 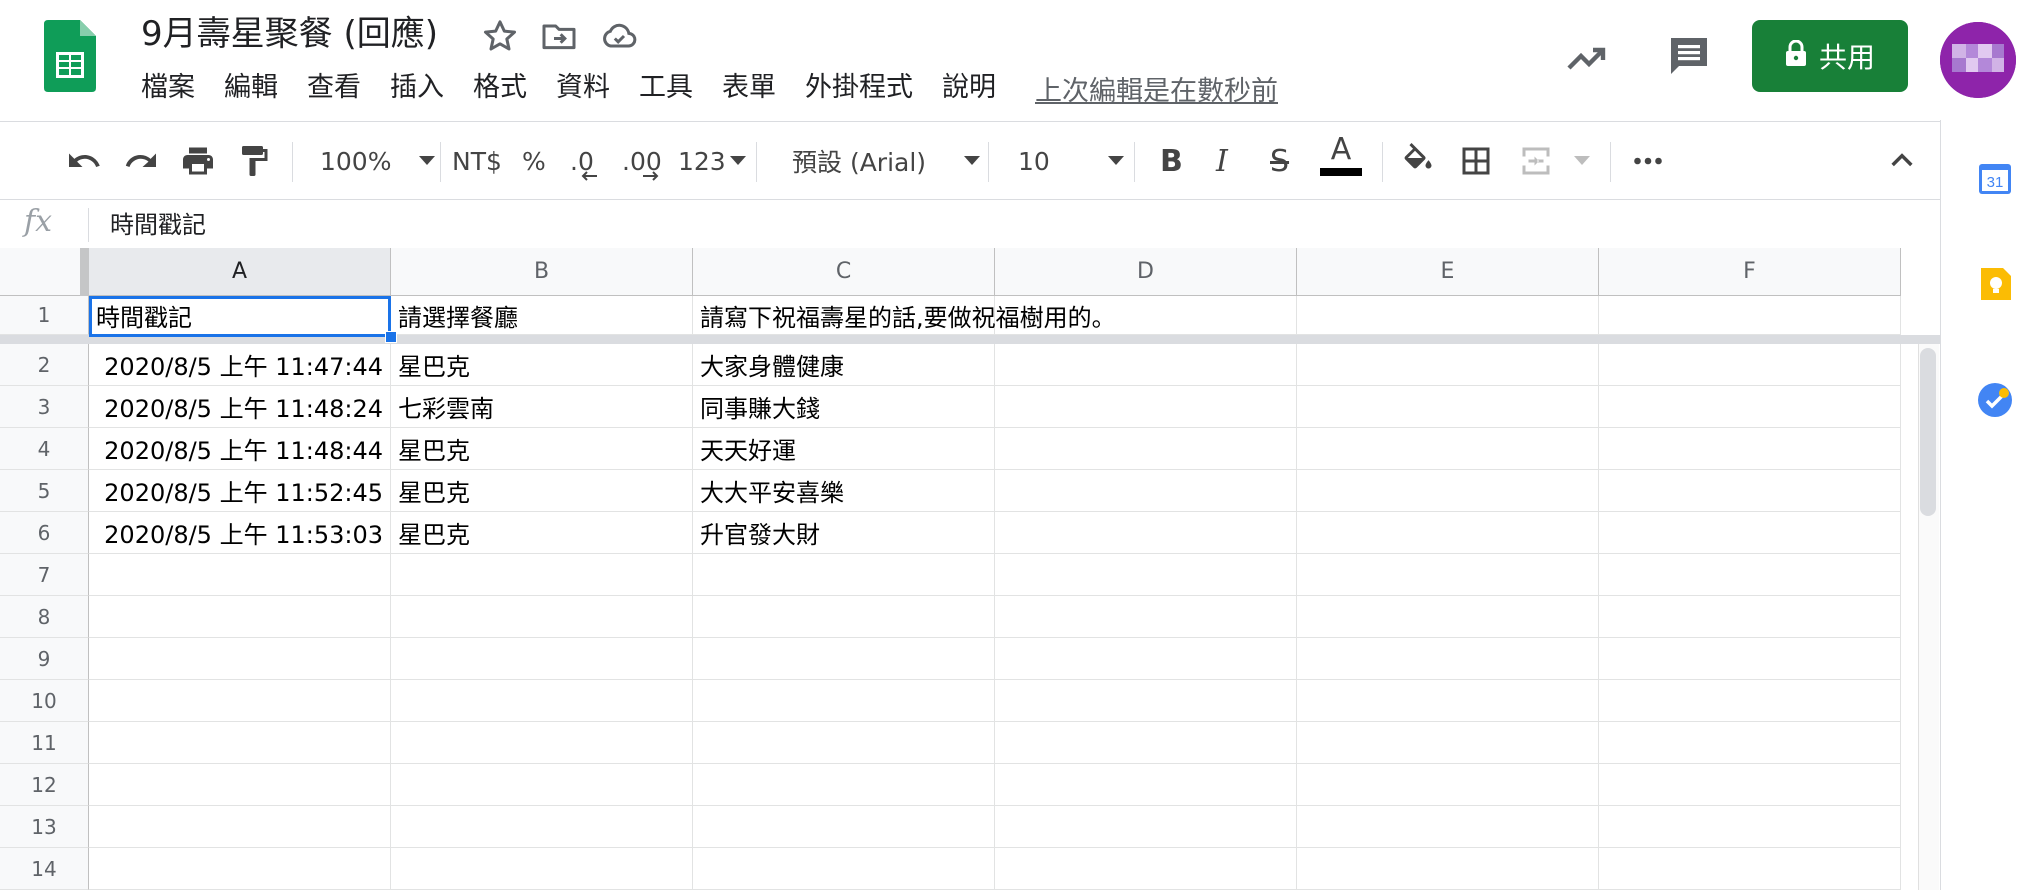 I want to click on cell-c3: 同事賺大錢, so click(x=844, y=407).